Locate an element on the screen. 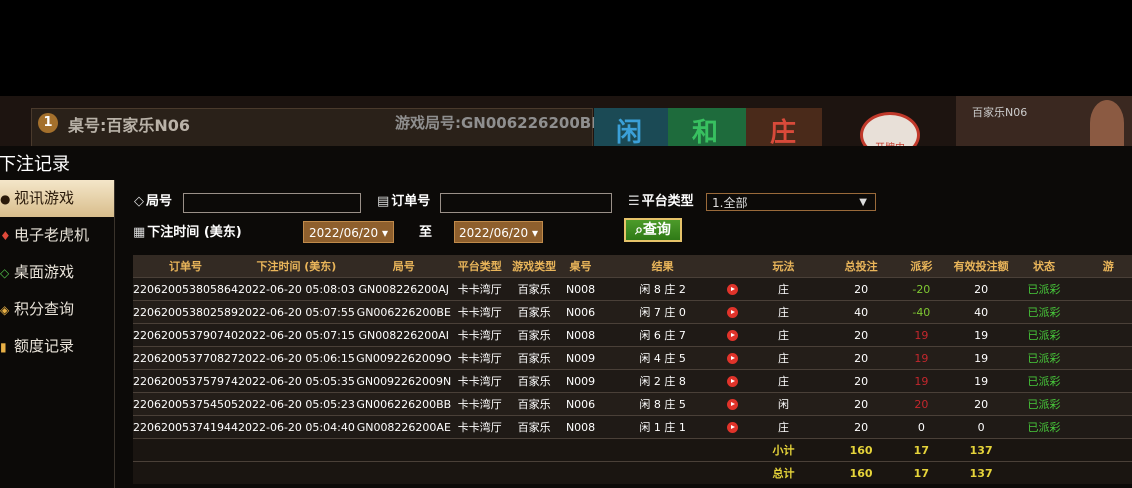  order-input is located at coordinates (526, 203).